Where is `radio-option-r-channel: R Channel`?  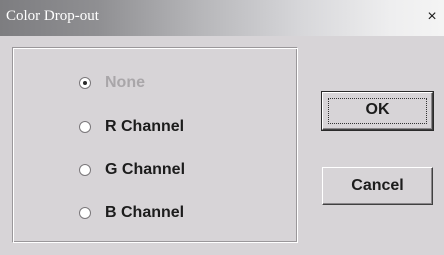
radio-option-r-channel: R Channel is located at coordinates (131, 127).